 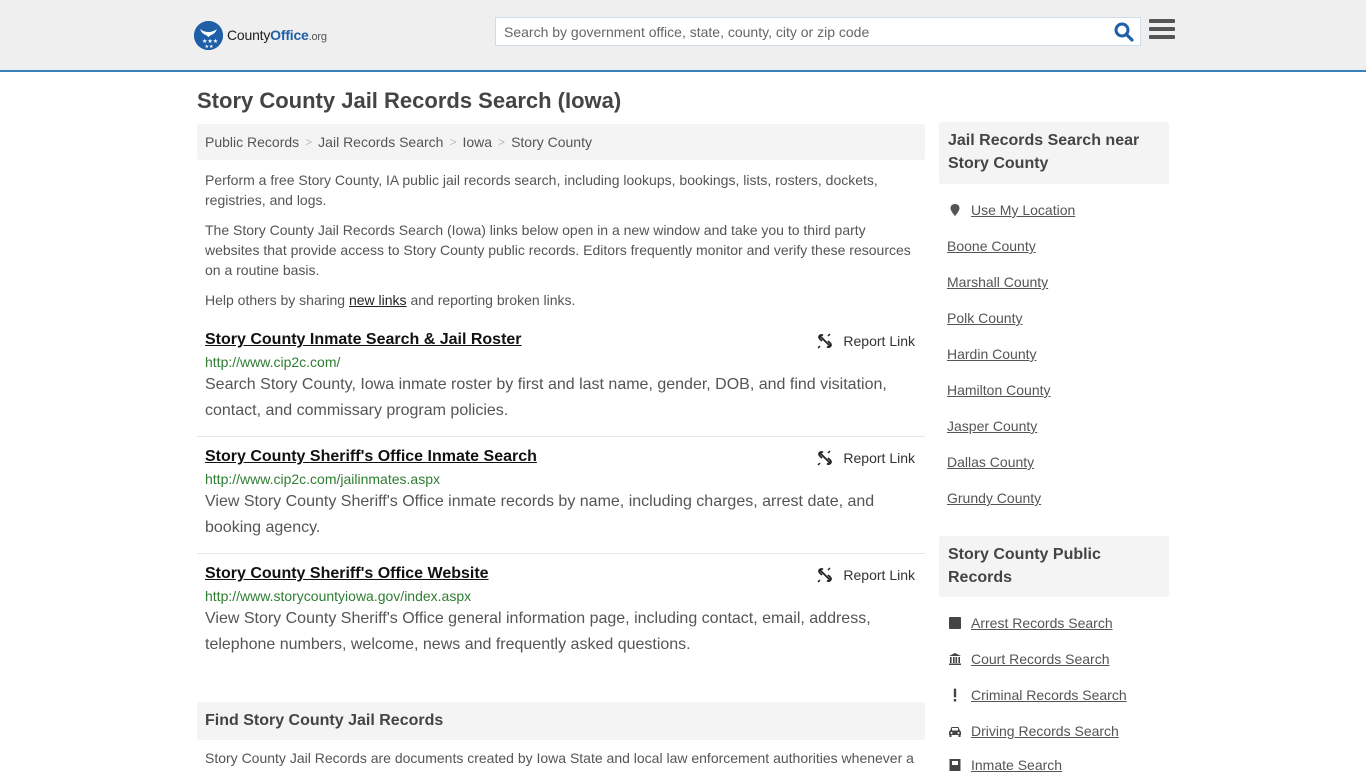 I want to click on nearby-county-link: Boone County, so click(x=991, y=246).